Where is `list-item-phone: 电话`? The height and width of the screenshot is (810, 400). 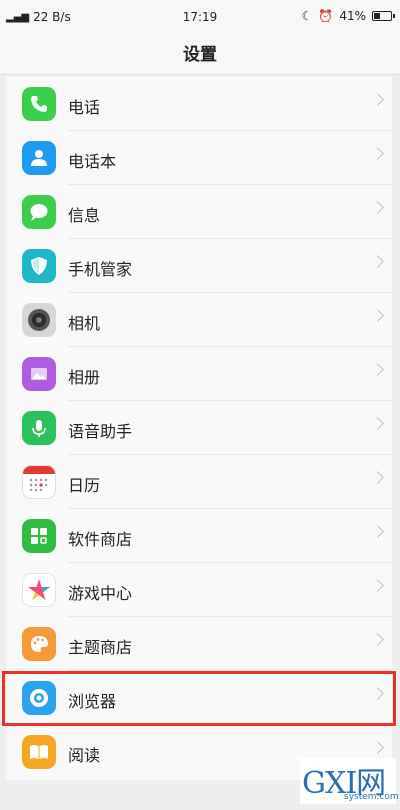 list-item-phone: 电话 is located at coordinates (199, 104).